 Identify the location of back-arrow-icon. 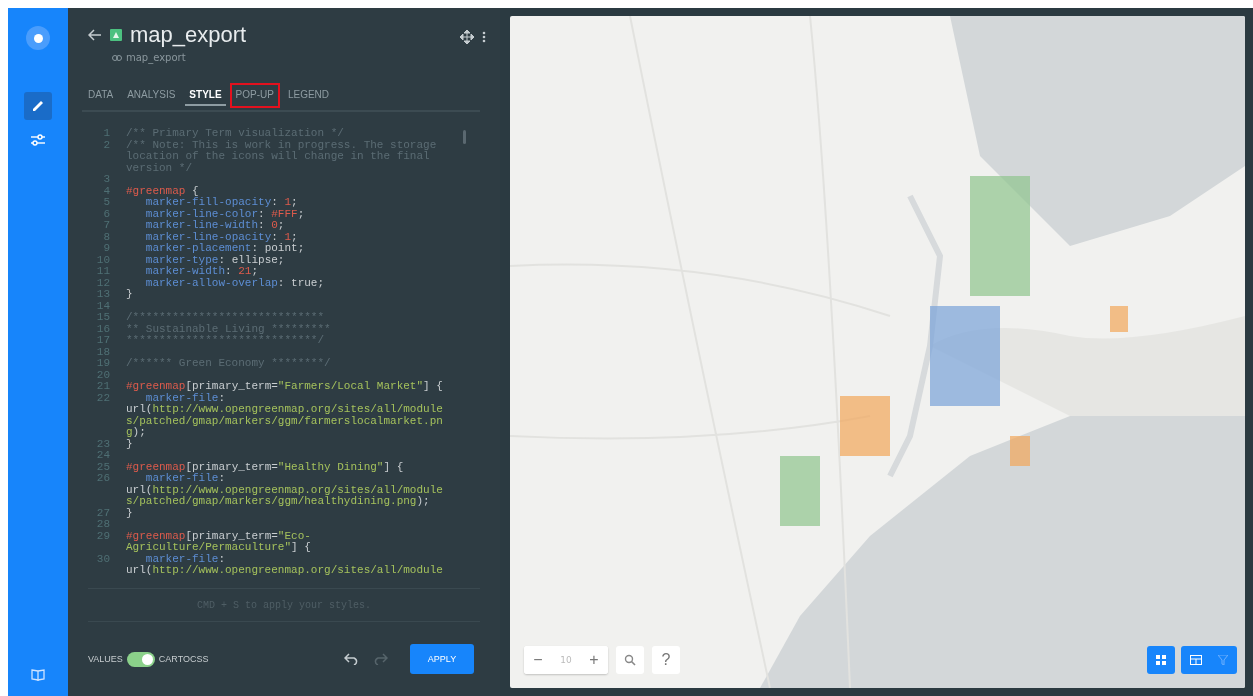
(95, 35).